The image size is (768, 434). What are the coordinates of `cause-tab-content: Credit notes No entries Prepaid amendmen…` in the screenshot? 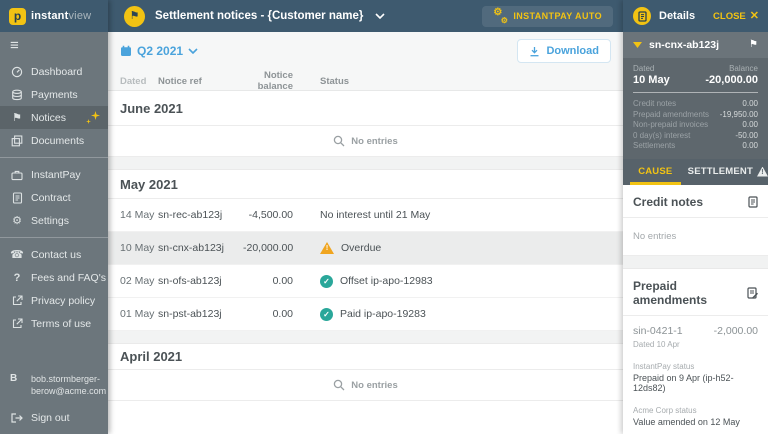 It's located at (695, 309).